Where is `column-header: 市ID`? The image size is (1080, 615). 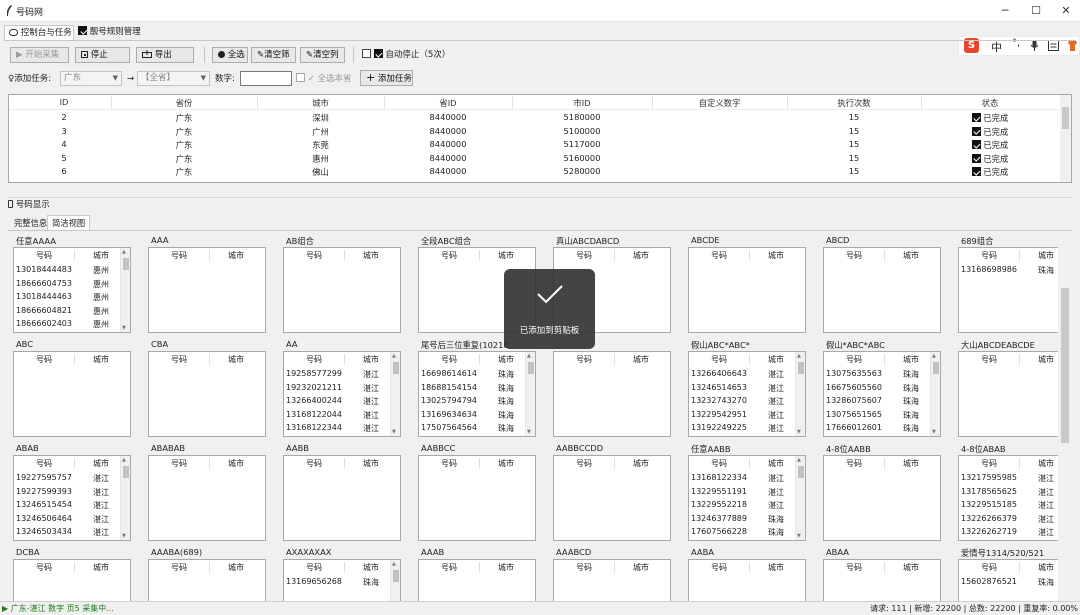
column-header: 市ID is located at coordinates (582, 103).